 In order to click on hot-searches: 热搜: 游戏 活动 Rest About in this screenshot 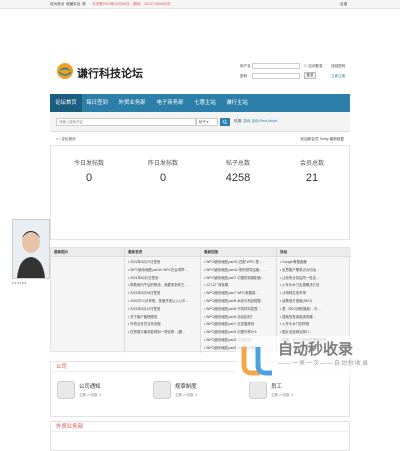, I will do `click(255, 121)`.